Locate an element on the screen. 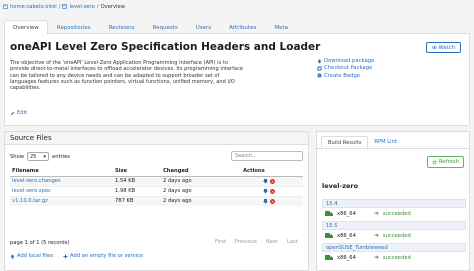 The width and height of the screenshot is (474, 271). watch-label: Watch is located at coordinates (447, 47).